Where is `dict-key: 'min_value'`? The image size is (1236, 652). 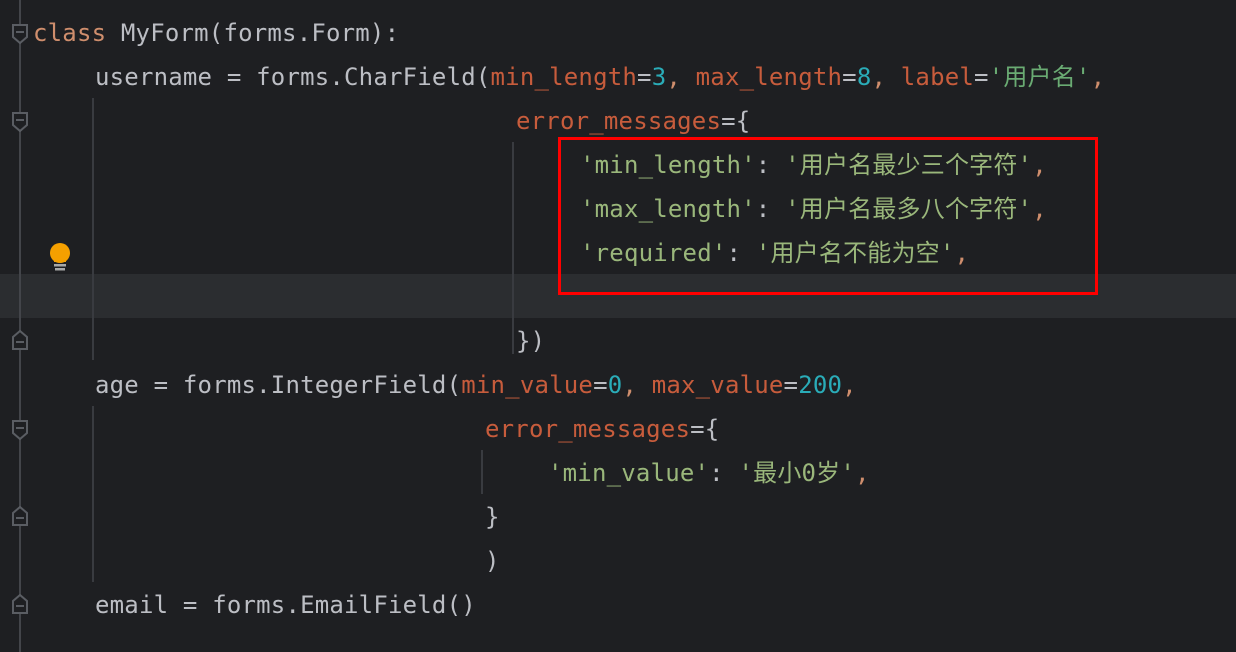
dict-key: 'min_value' is located at coordinates (629, 473).